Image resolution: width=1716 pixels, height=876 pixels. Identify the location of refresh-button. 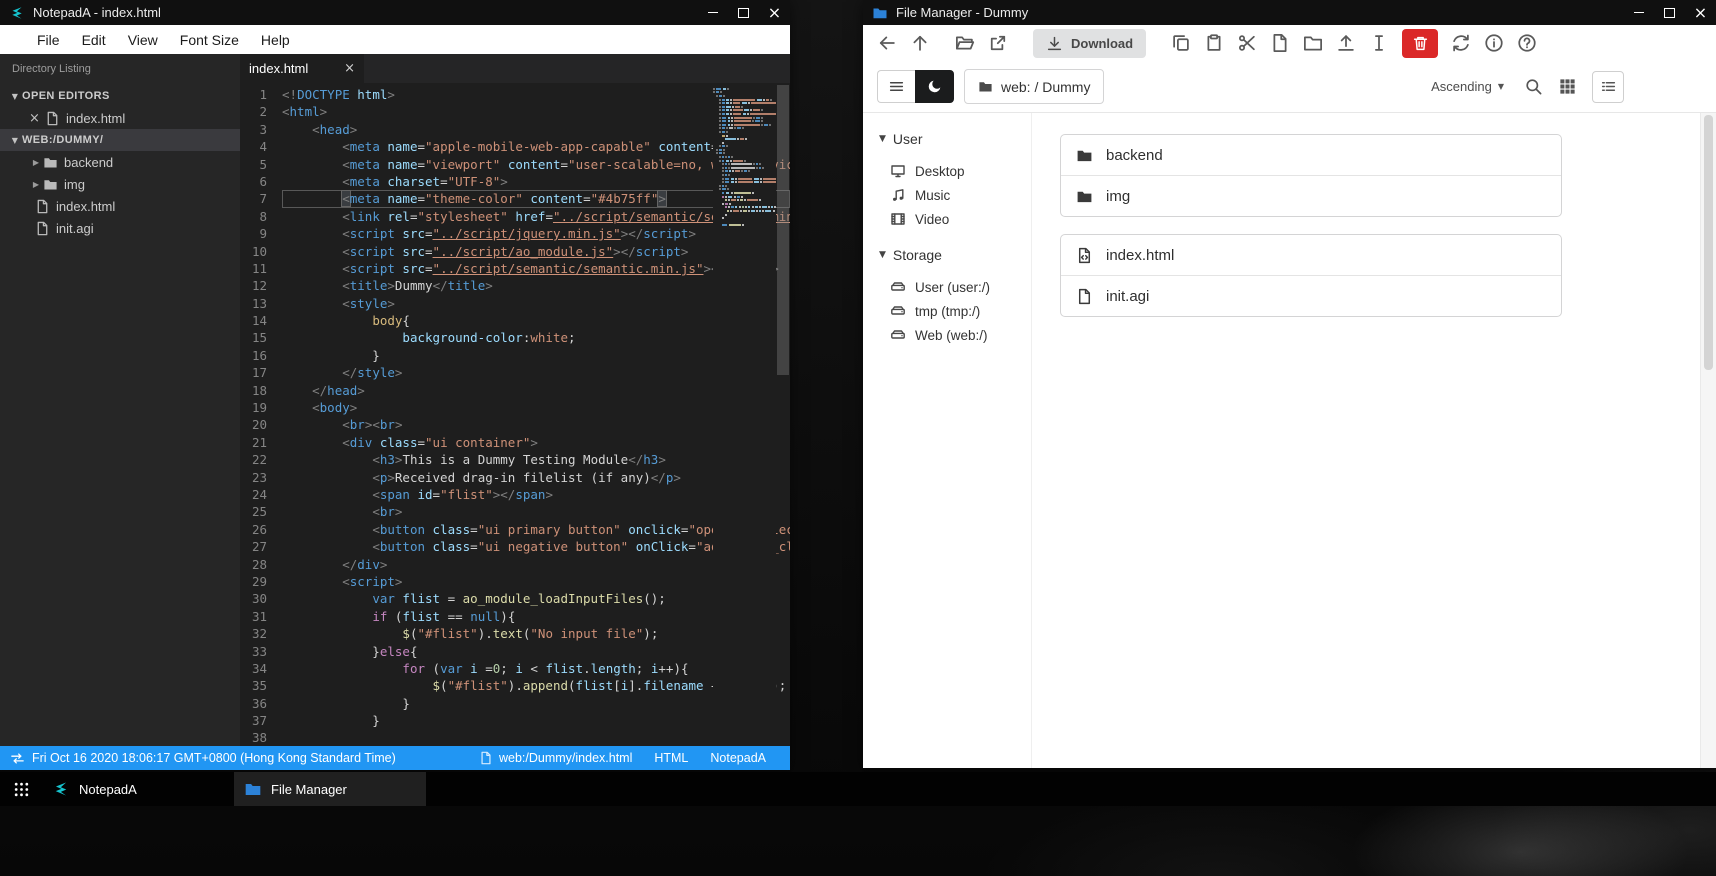
(1461, 43).